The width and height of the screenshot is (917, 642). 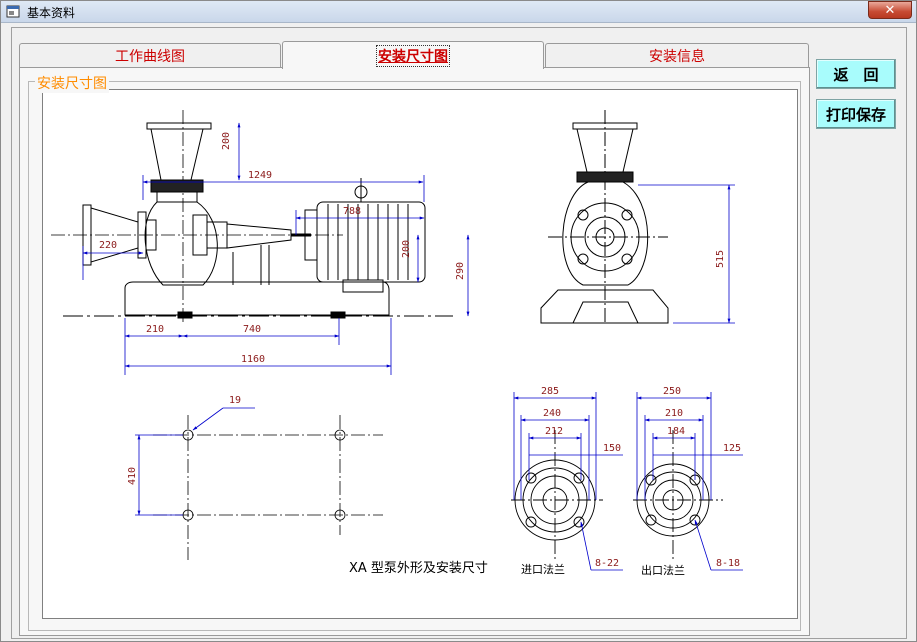 I want to click on app-icon, so click(x=13, y=11).